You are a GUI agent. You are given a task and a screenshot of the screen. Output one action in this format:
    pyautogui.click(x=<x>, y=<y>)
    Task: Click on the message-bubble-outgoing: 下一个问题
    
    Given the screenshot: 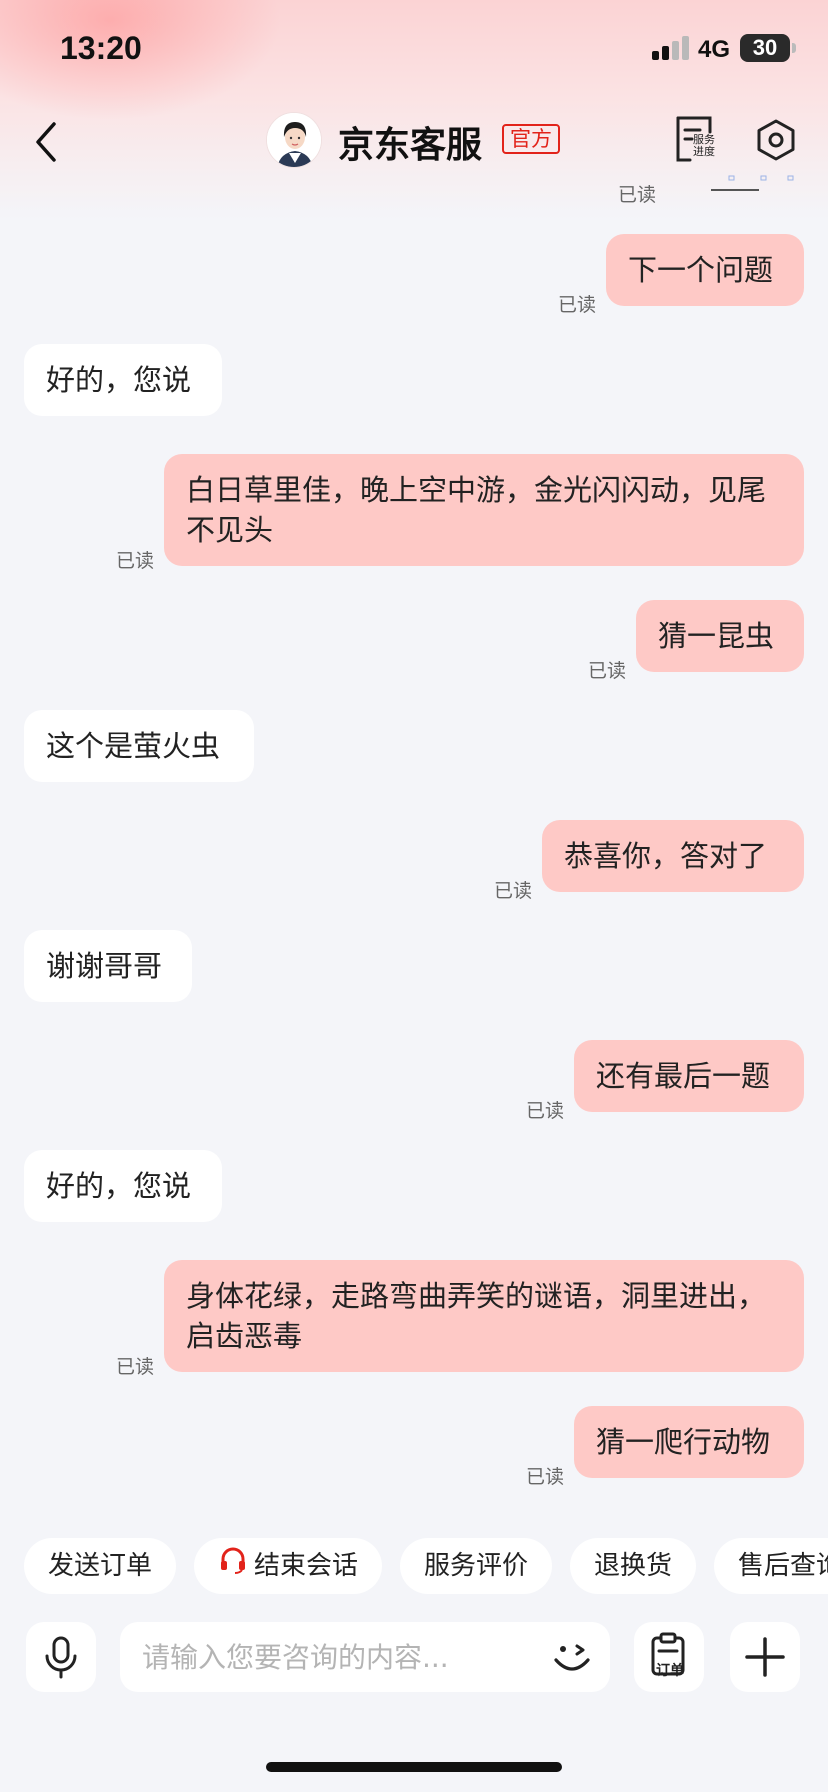 What is the action you would take?
    pyautogui.click(x=705, y=270)
    